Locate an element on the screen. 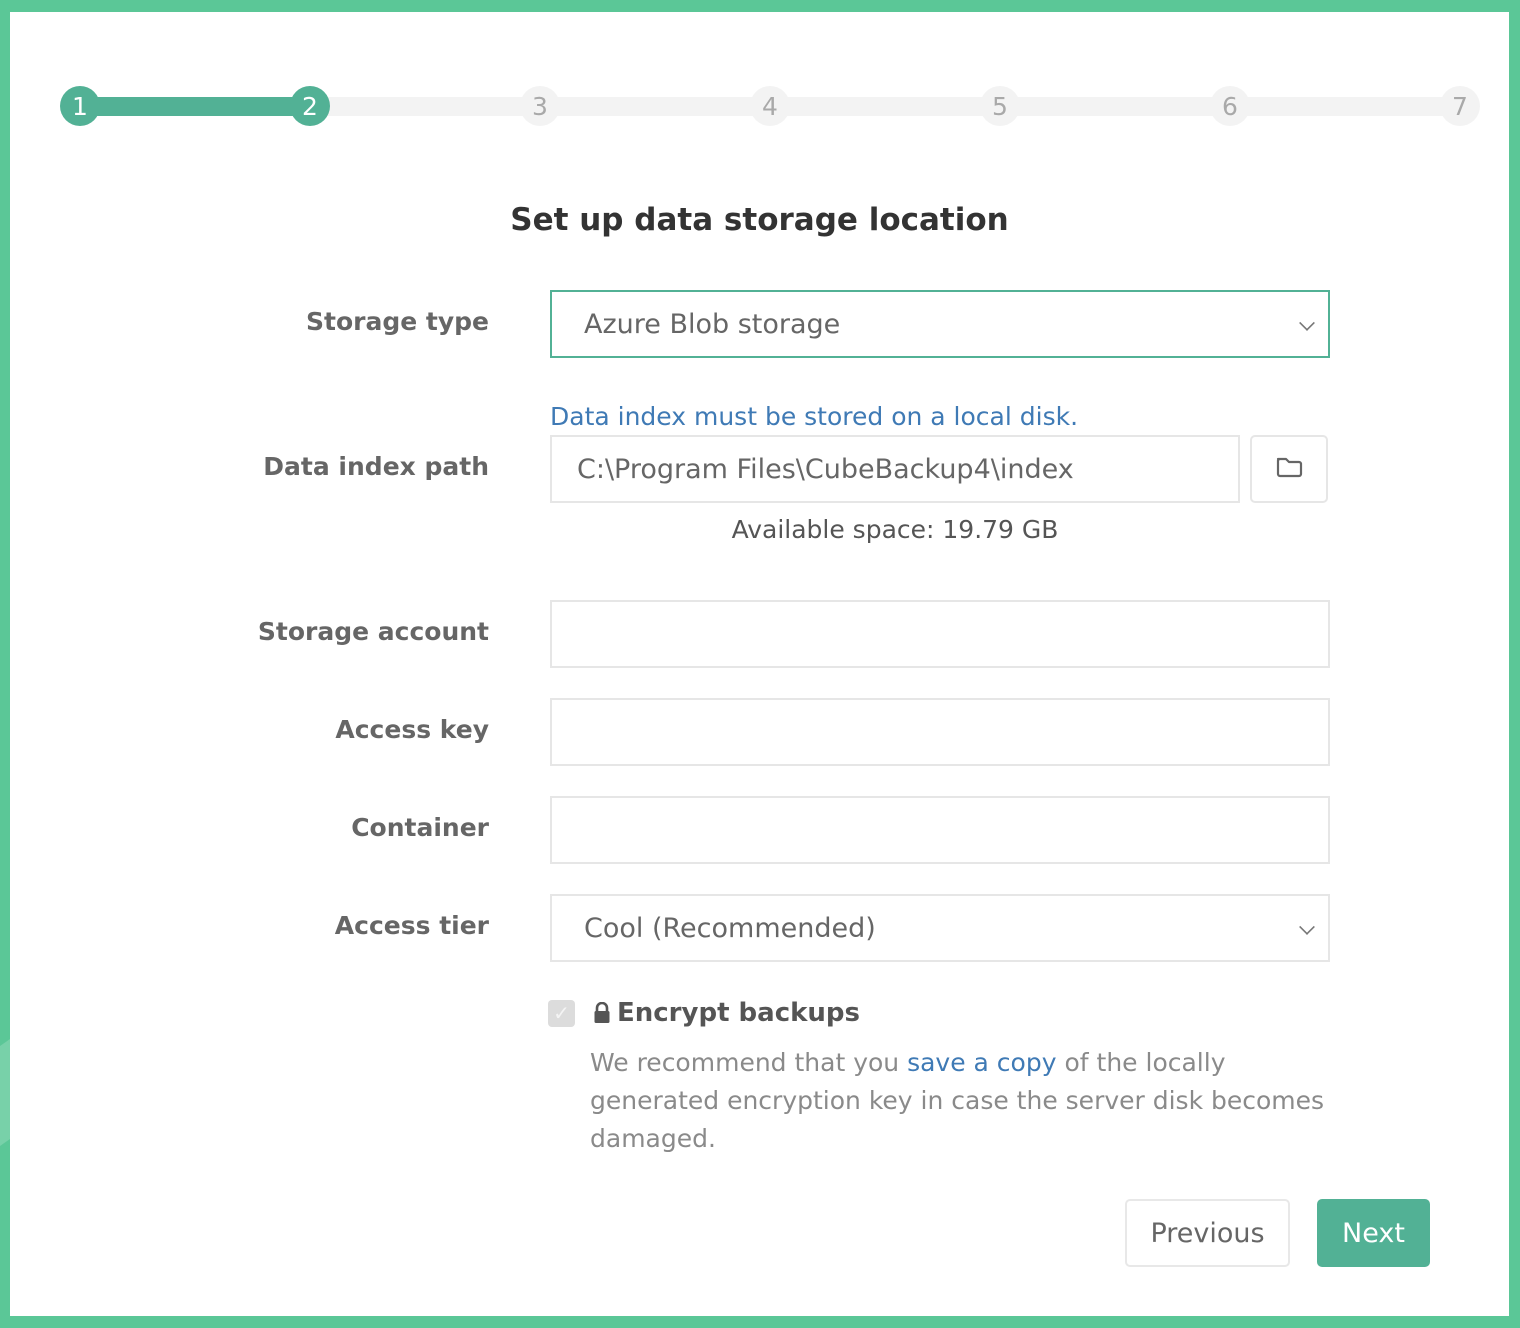  step-6: 6 is located at coordinates (1230, 106).